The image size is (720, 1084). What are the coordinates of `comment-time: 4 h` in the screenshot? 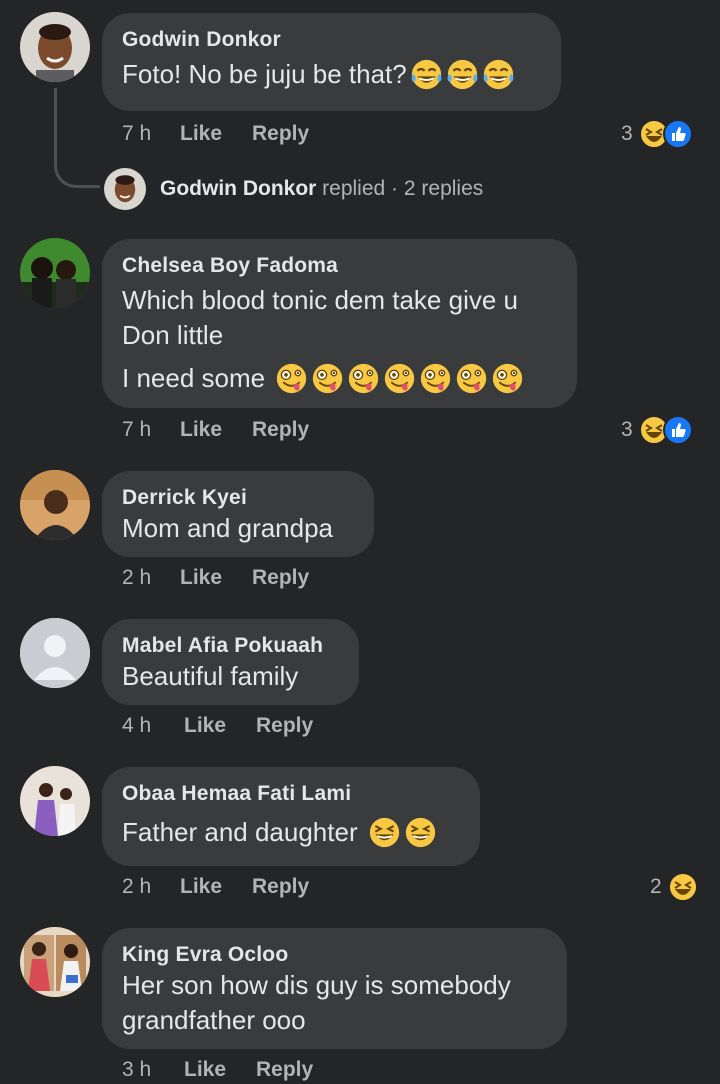 It's located at (153, 726).